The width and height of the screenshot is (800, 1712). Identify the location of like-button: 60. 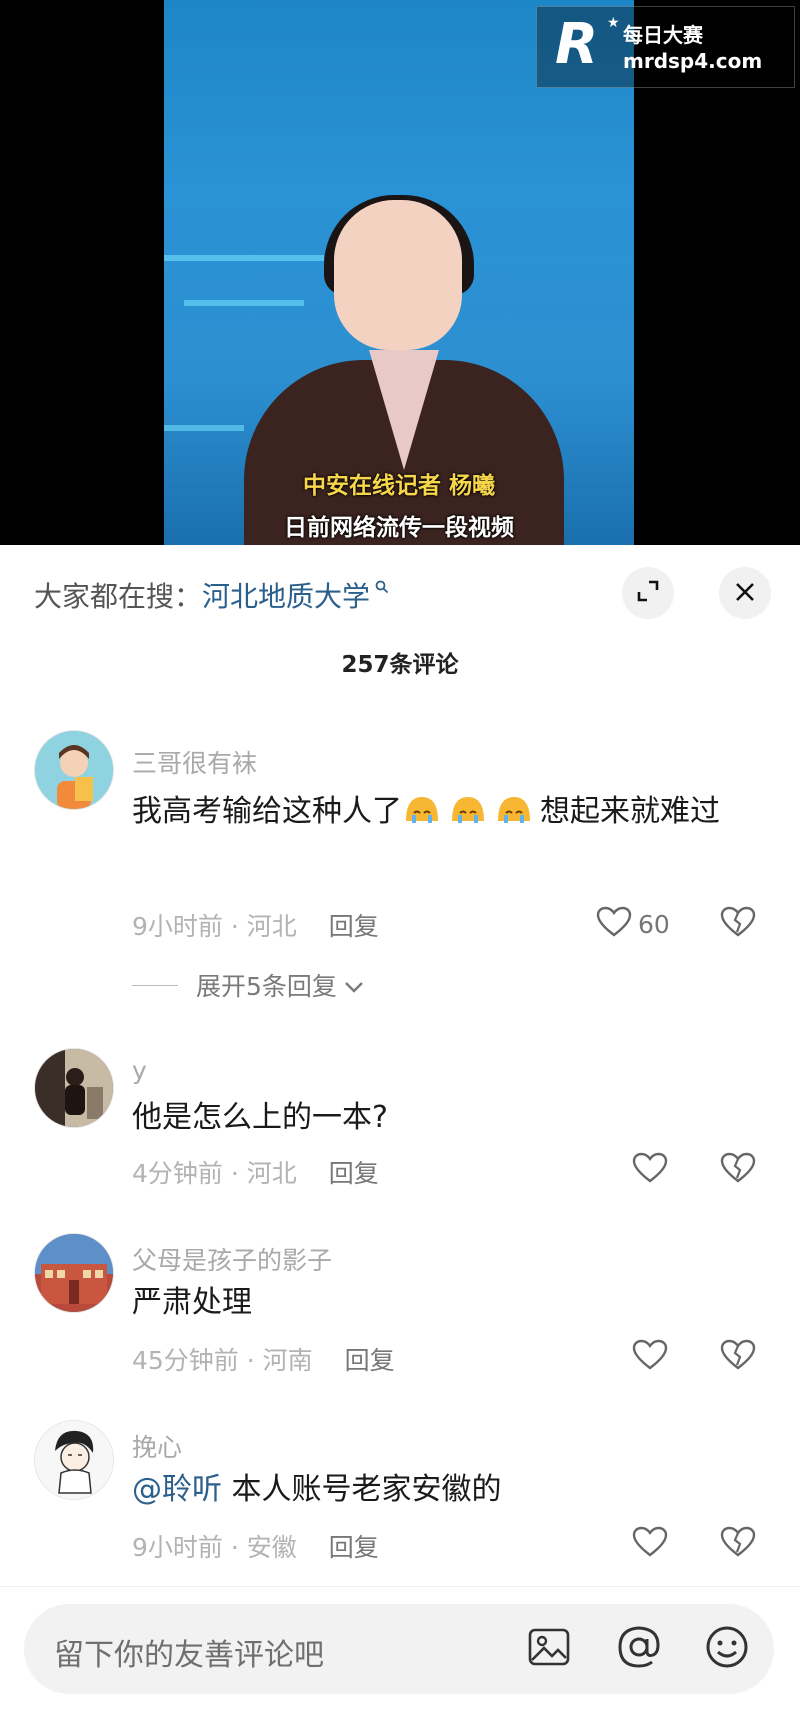
(633, 924).